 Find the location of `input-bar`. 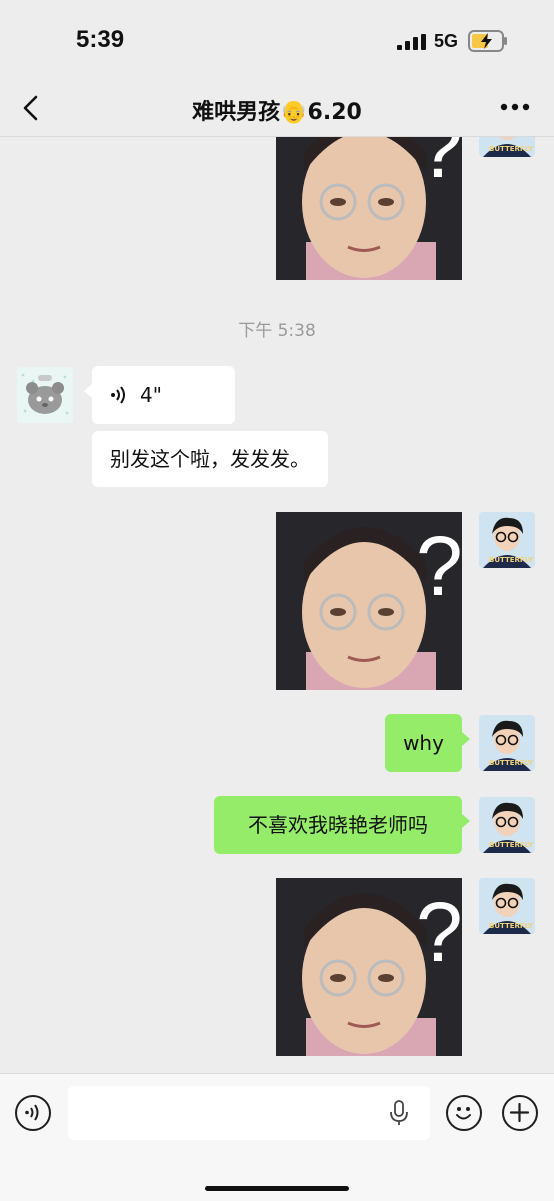

input-bar is located at coordinates (277, 1137).